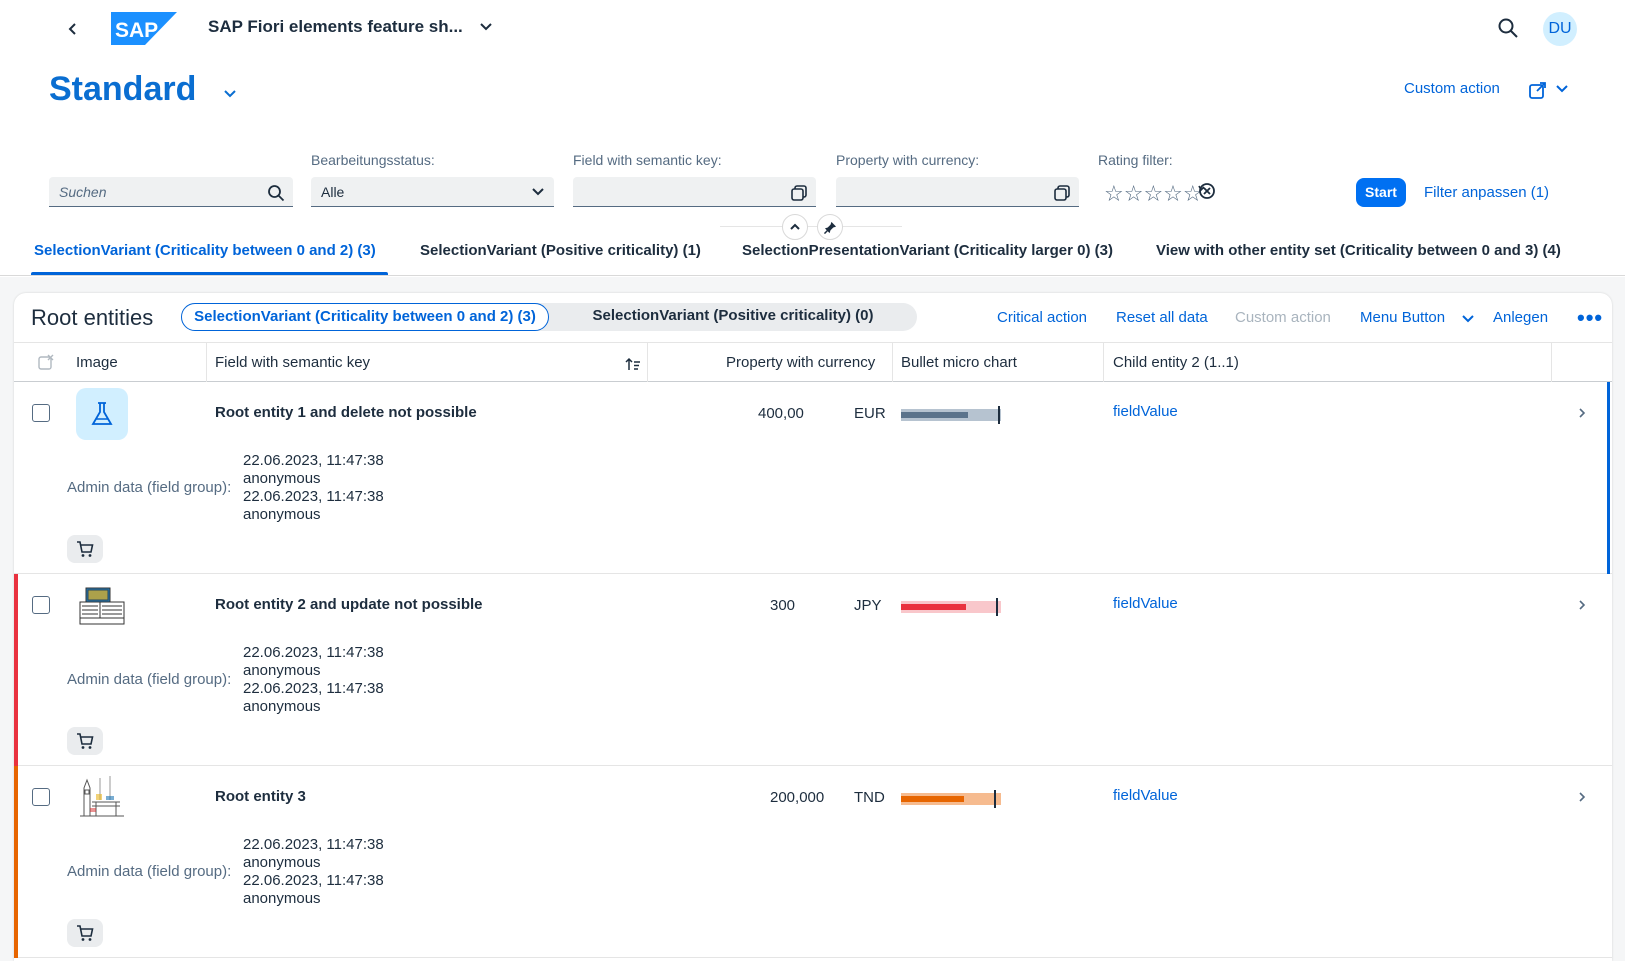 The width and height of the screenshot is (1625, 961). I want to click on share-chevron-down-icon, so click(1562, 89).